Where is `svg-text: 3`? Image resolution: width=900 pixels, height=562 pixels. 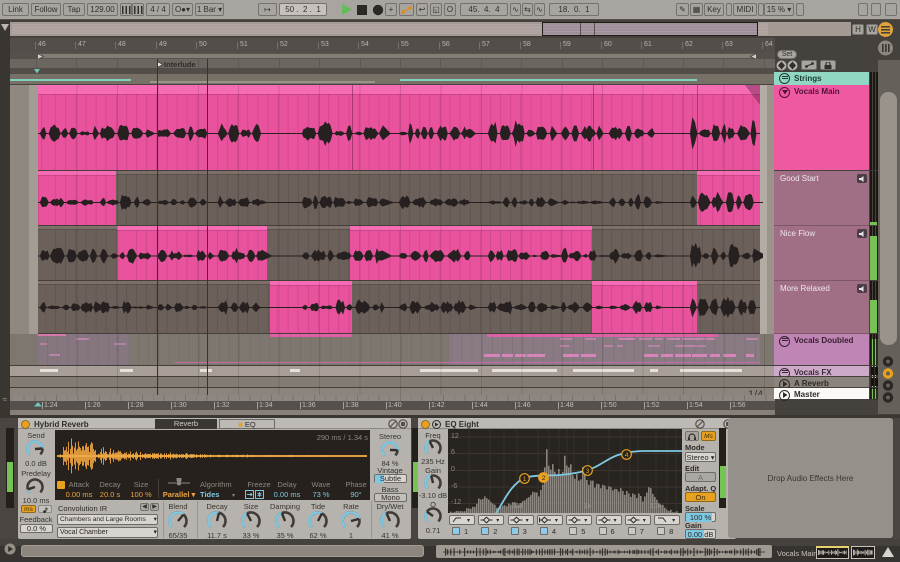
svg-text: 3 is located at coordinates (587, 471).